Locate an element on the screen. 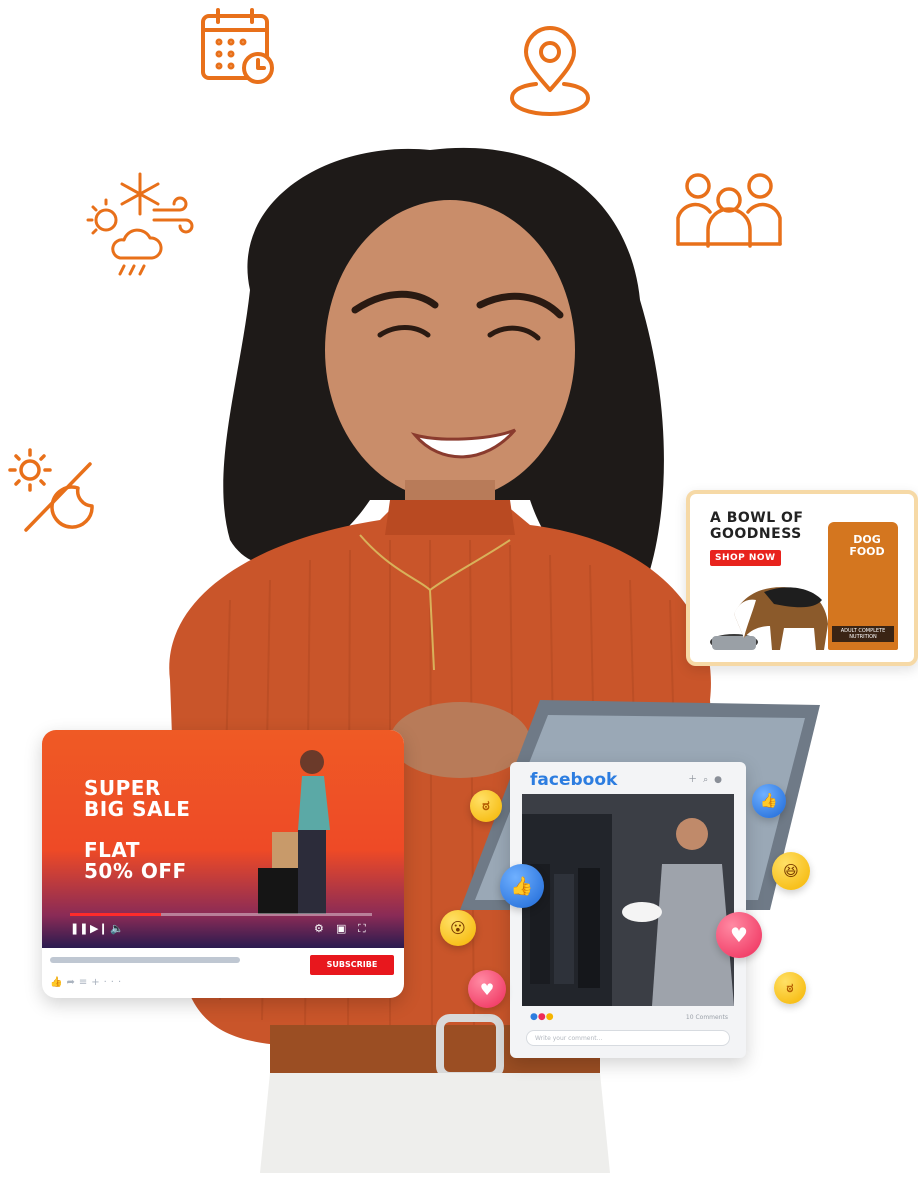 Image resolution: width=918 pixels, height=1177 pixels. volume-icon: 🔈 is located at coordinates (117, 928).